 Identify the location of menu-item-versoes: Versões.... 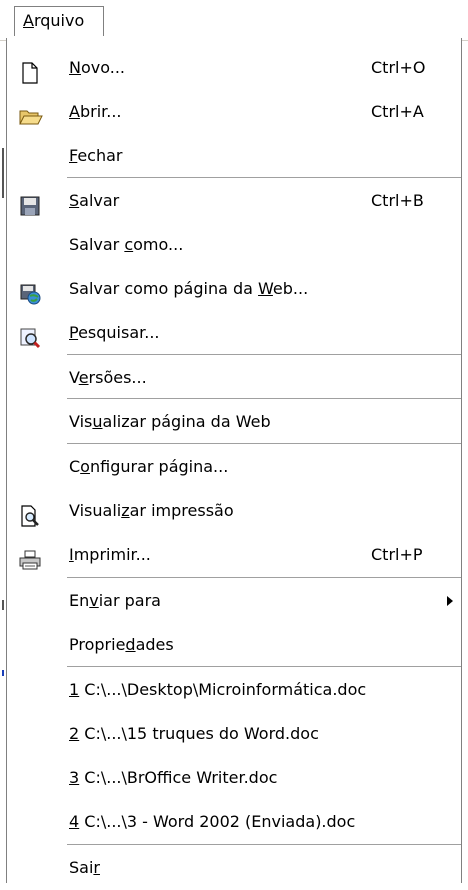
(234, 378).